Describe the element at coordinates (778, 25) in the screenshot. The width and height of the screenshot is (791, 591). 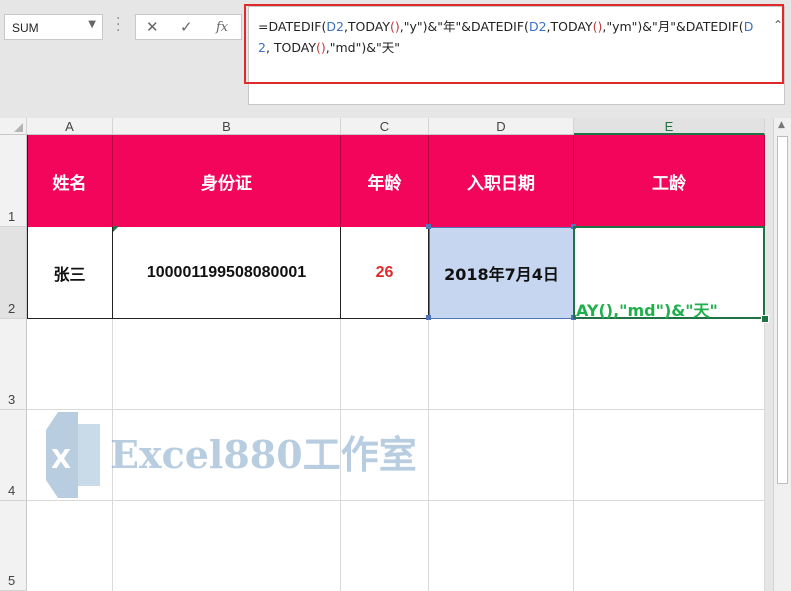
I see `collapse-icon: ⌃` at that location.